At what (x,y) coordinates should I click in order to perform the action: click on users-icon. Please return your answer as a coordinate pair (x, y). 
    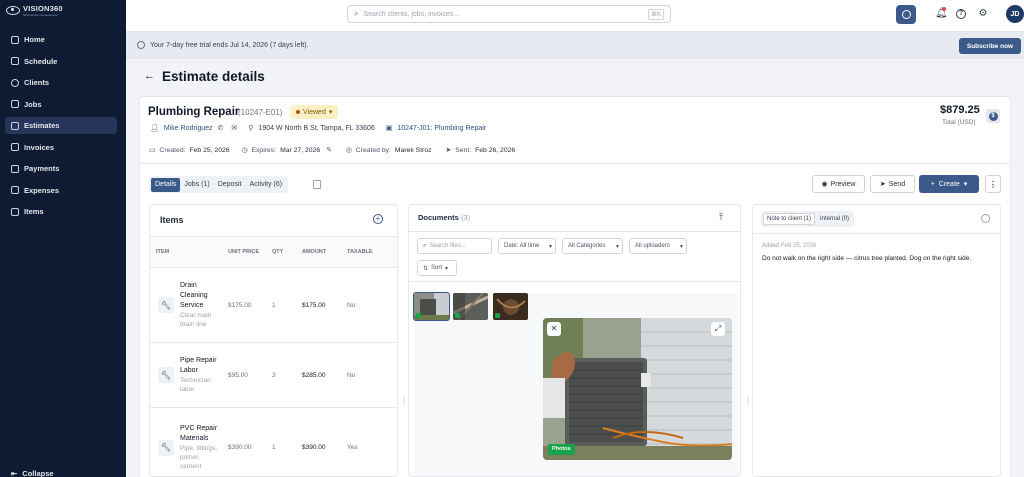
    Looking at the image, I should click on (15, 82).